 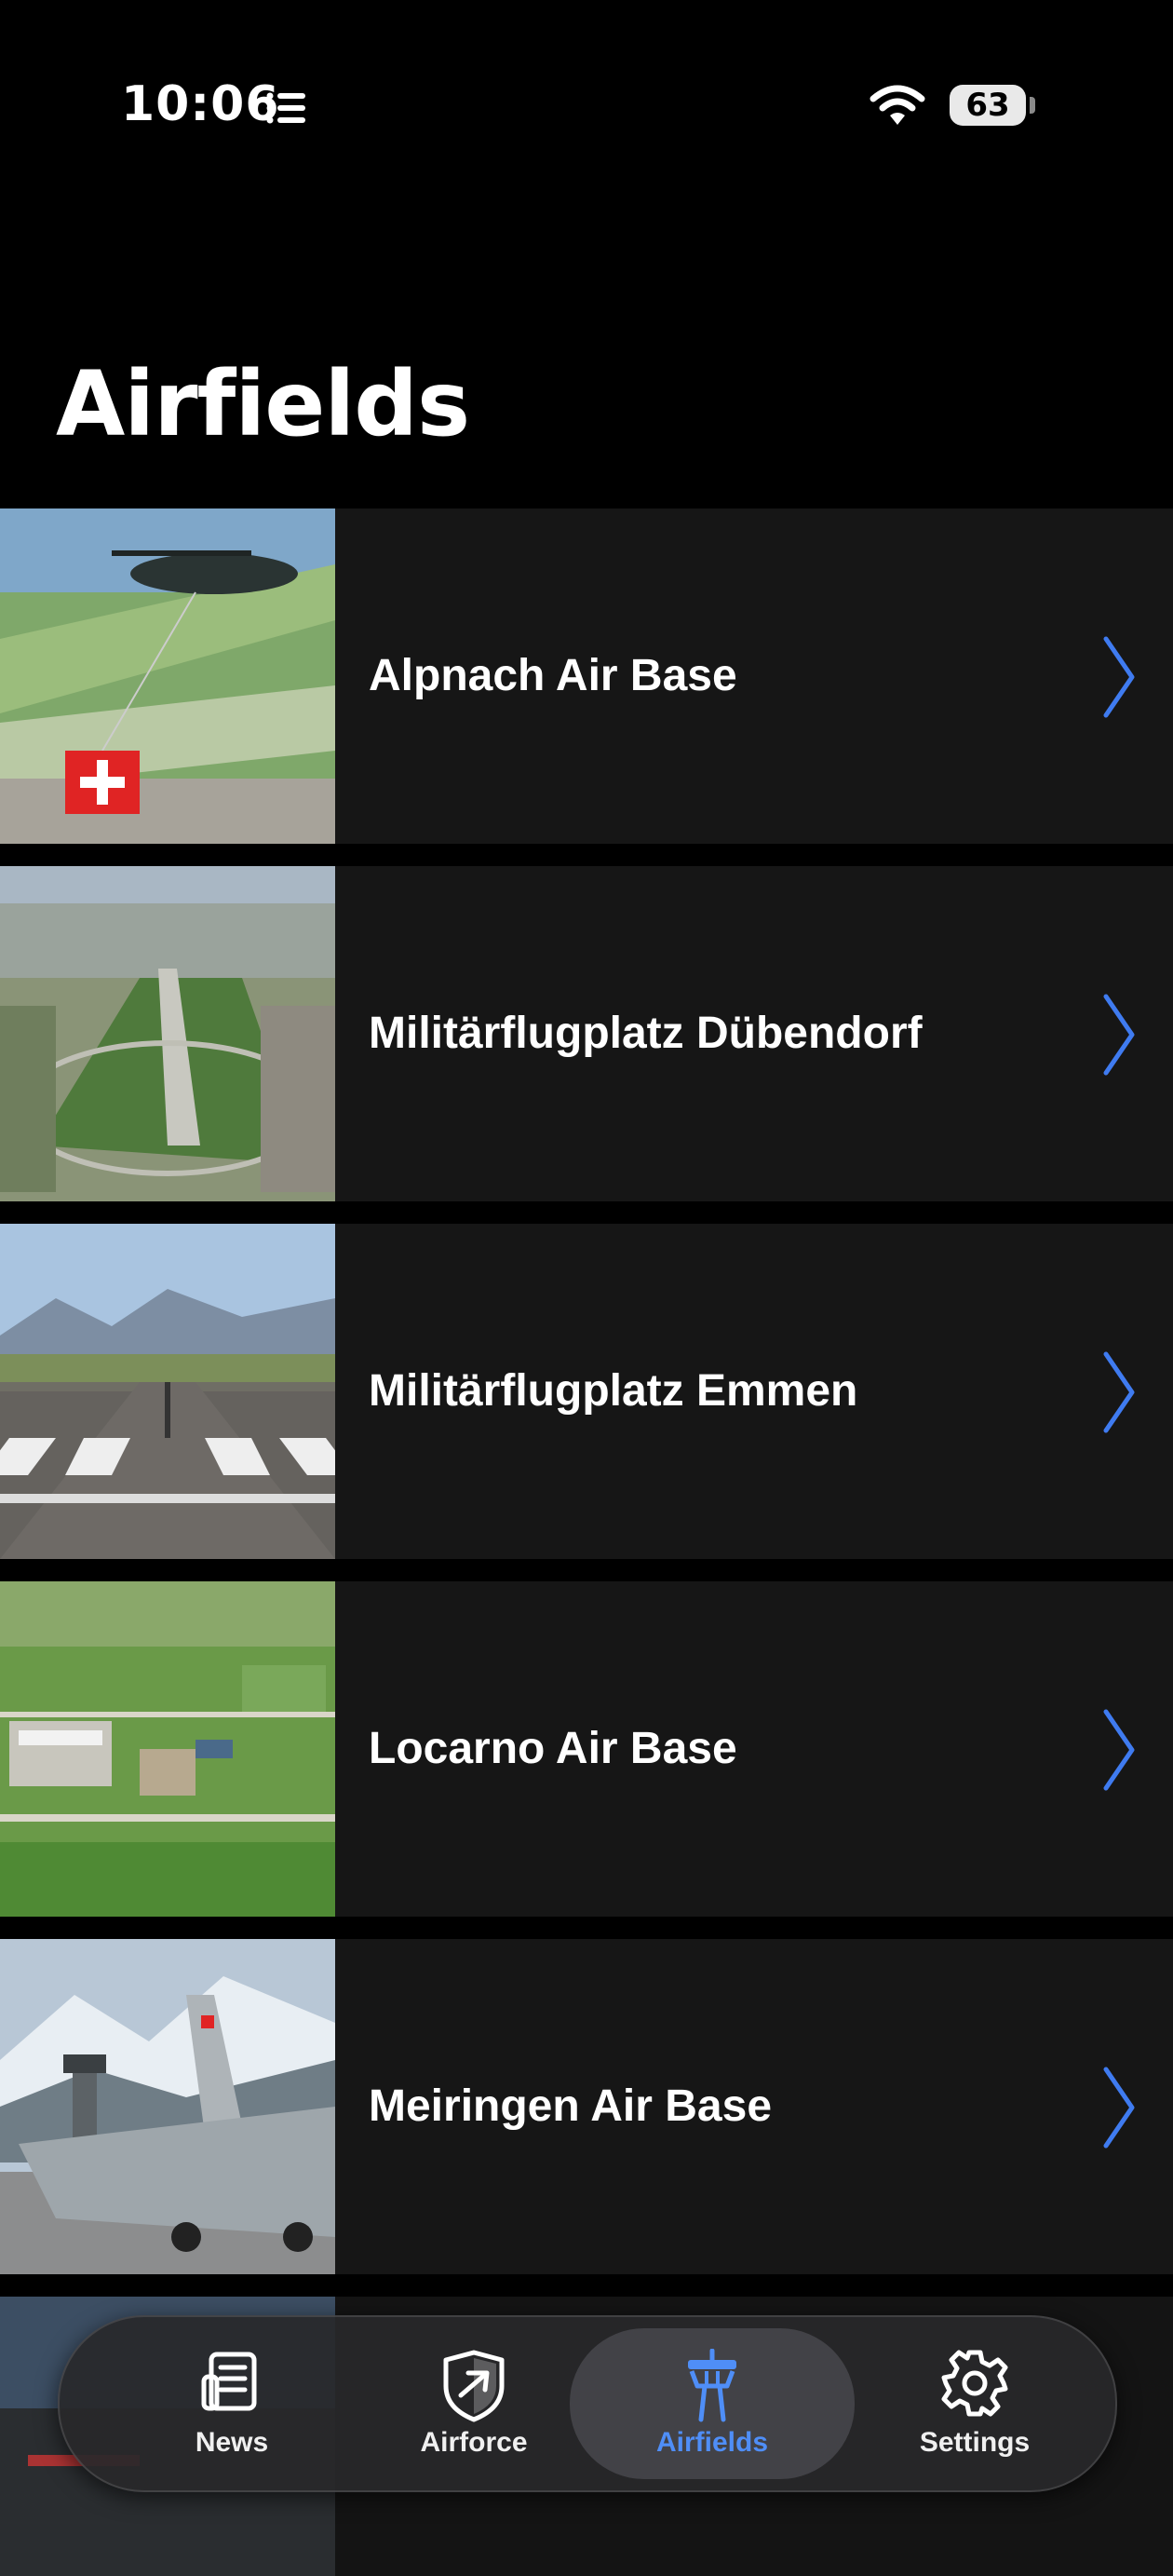 I want to click on airfield-row: Militärflugplatz Emmen, so click(x=586, y=1391).